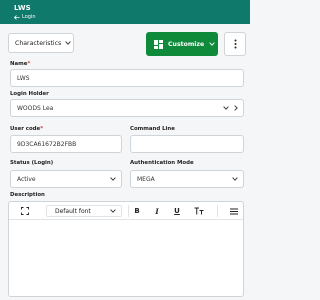 The image size is (320, 300). Describe the element at coordinates (236, 108) in the screenshot. I see `chevron-right-icon` at that location.